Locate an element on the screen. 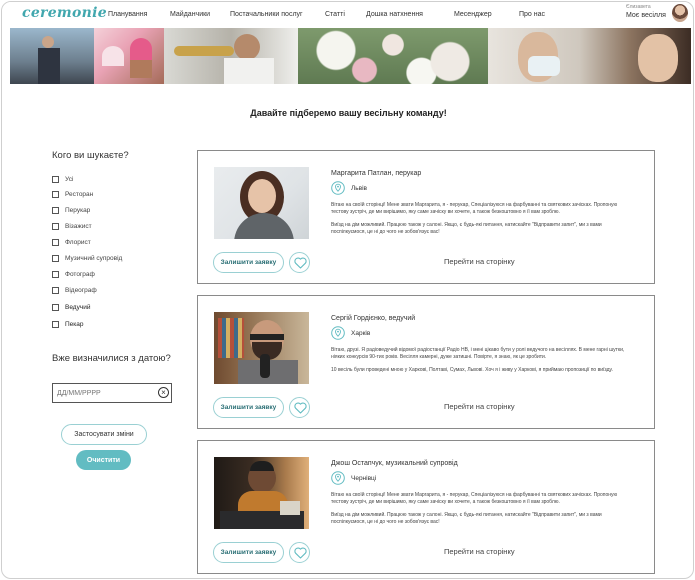 The image size is (695, 580). date-filter-title: Вже визначилися з датою? is located at coordinates (111, 358).